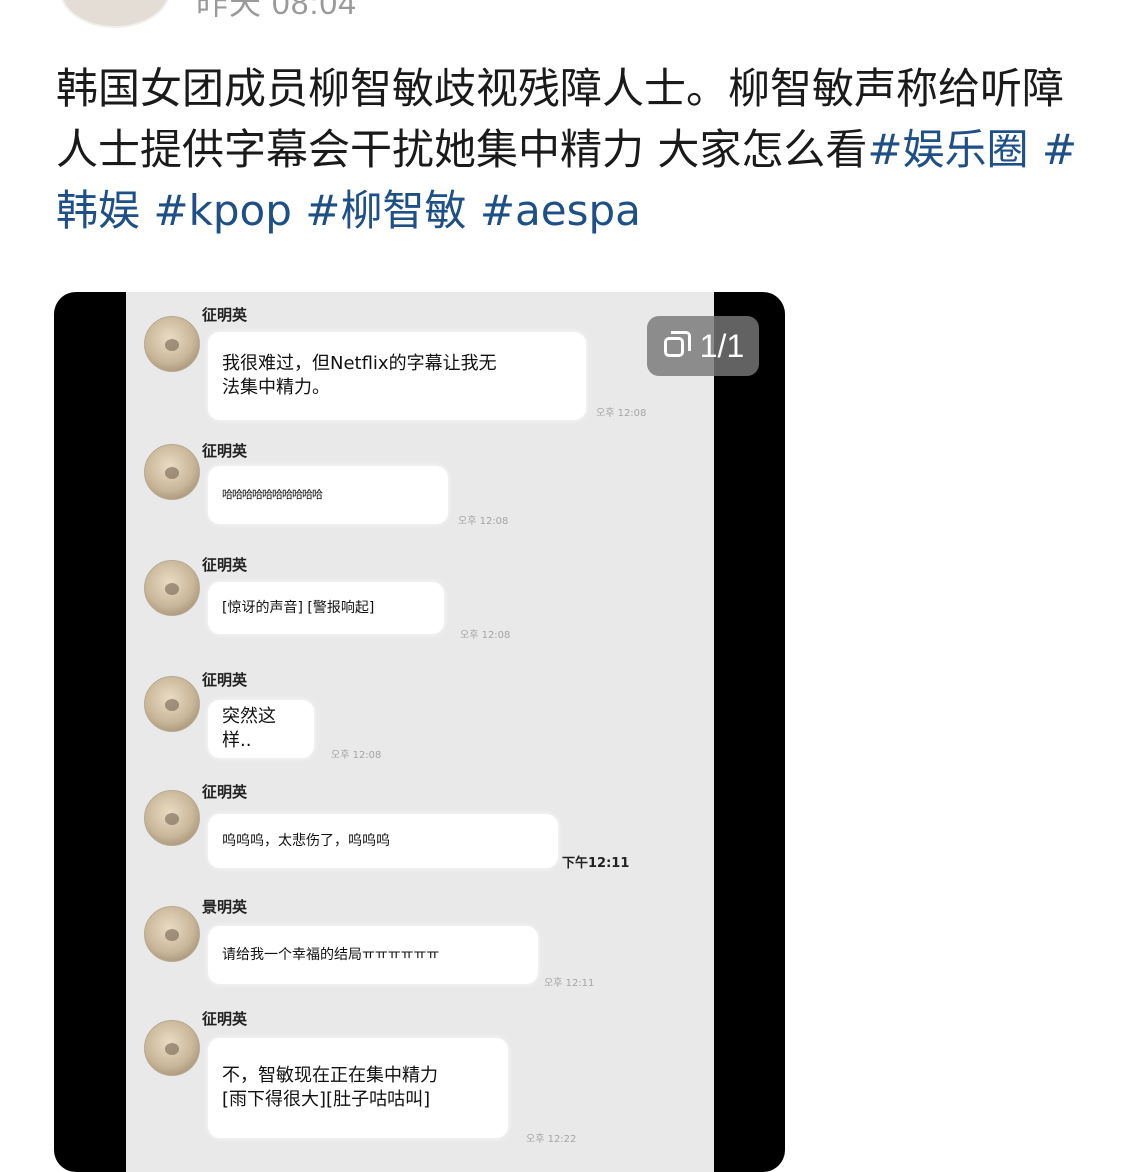 The width and height of the screenshot is (1147, 1172). What do you see at coordinates (383, 841) in the screenshot?
I see `message-bubble: 呜呜呜，太悲伤了，呜呜呜` at bounding box center [383, 841].